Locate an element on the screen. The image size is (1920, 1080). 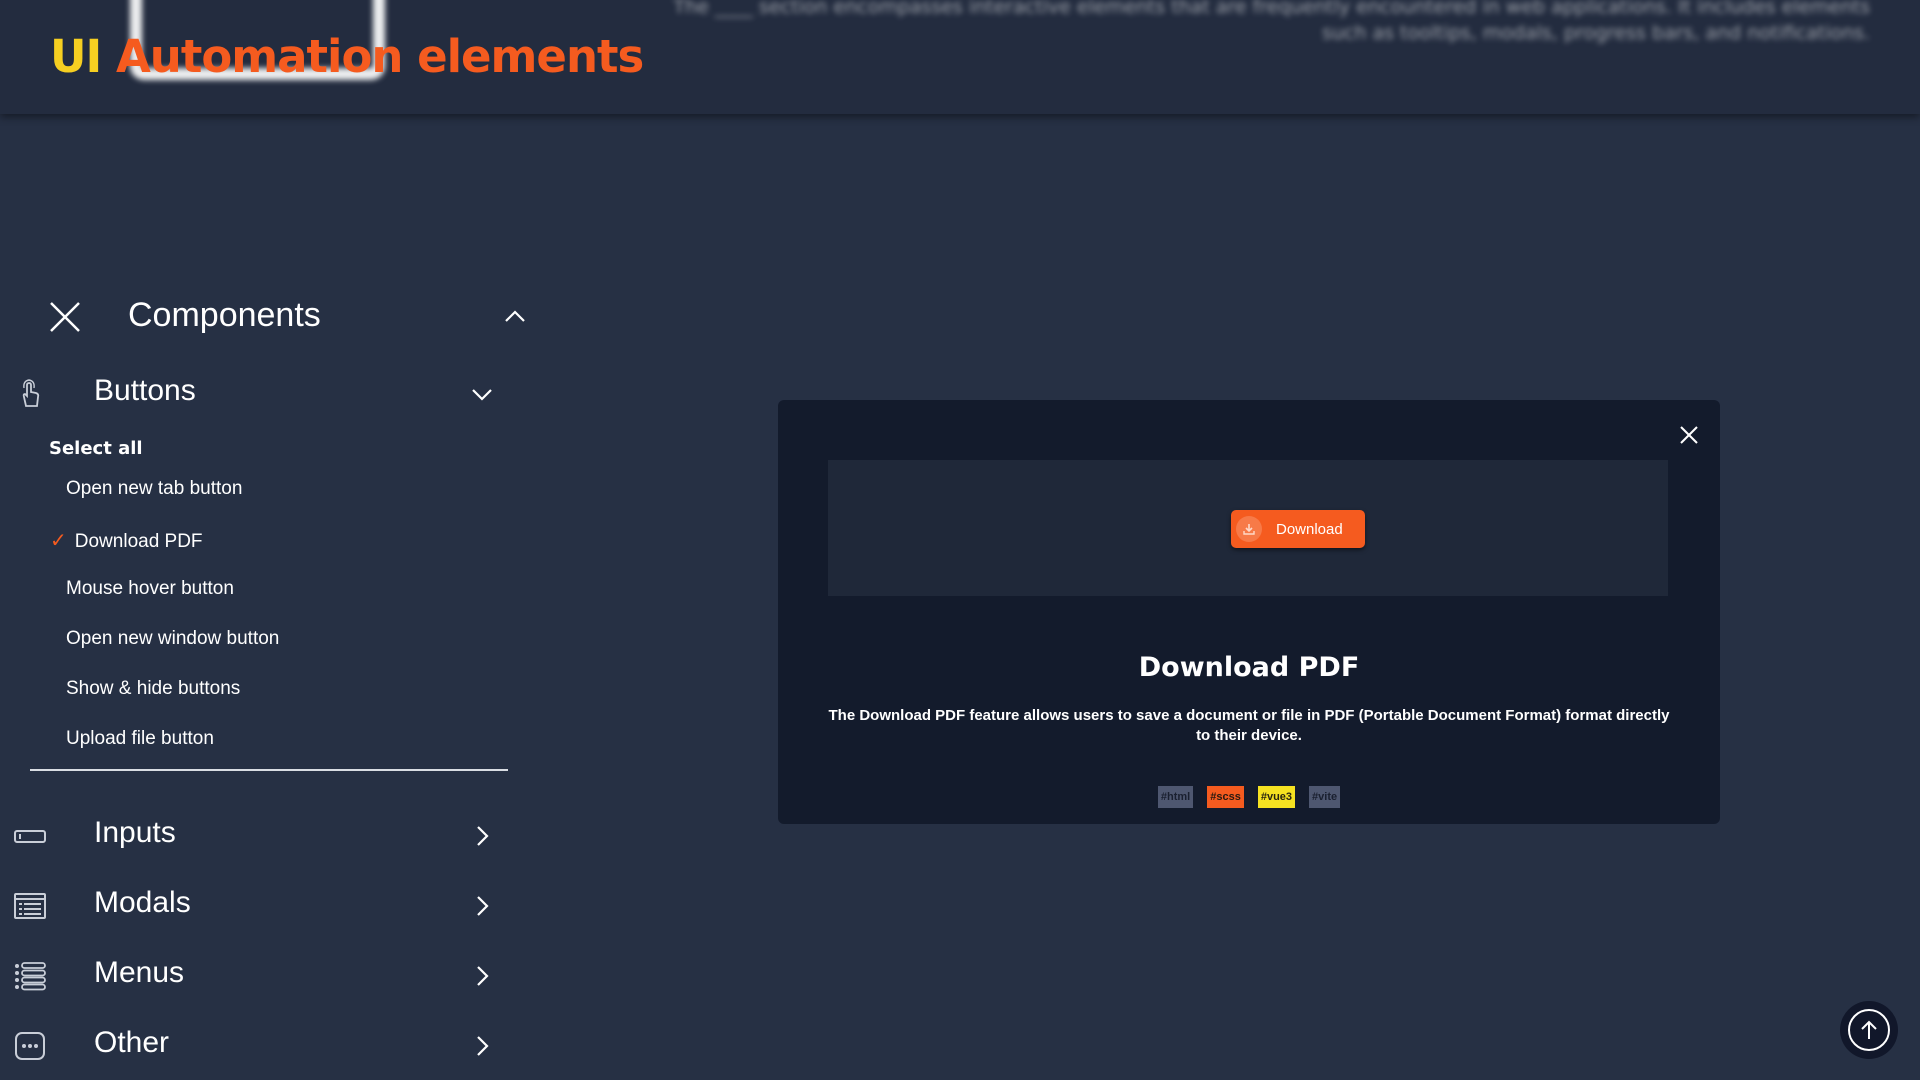
download-button-label: Download is located at coordinates (1309, 529).